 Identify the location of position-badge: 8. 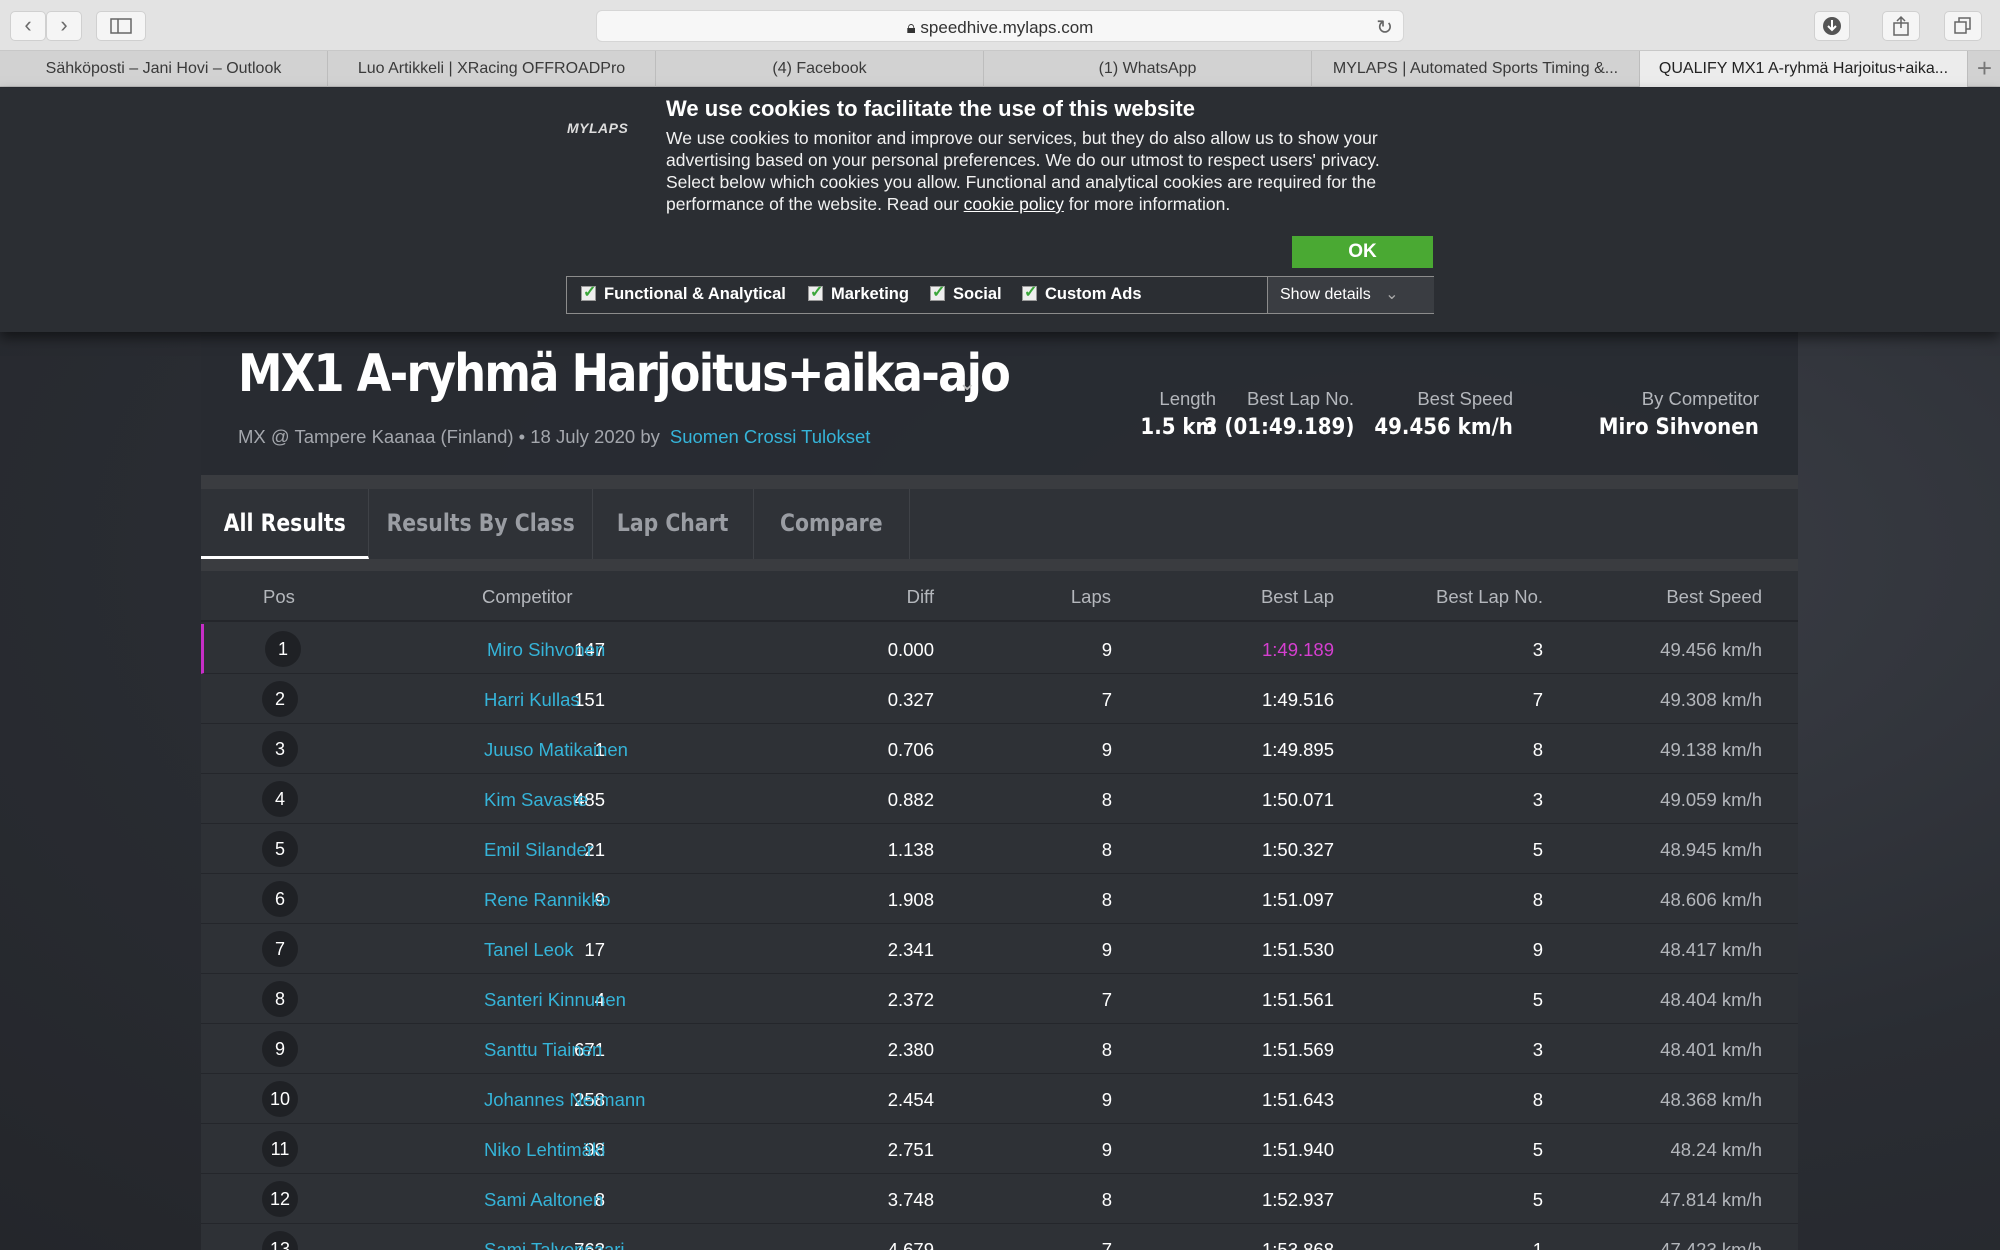
(280, 999).